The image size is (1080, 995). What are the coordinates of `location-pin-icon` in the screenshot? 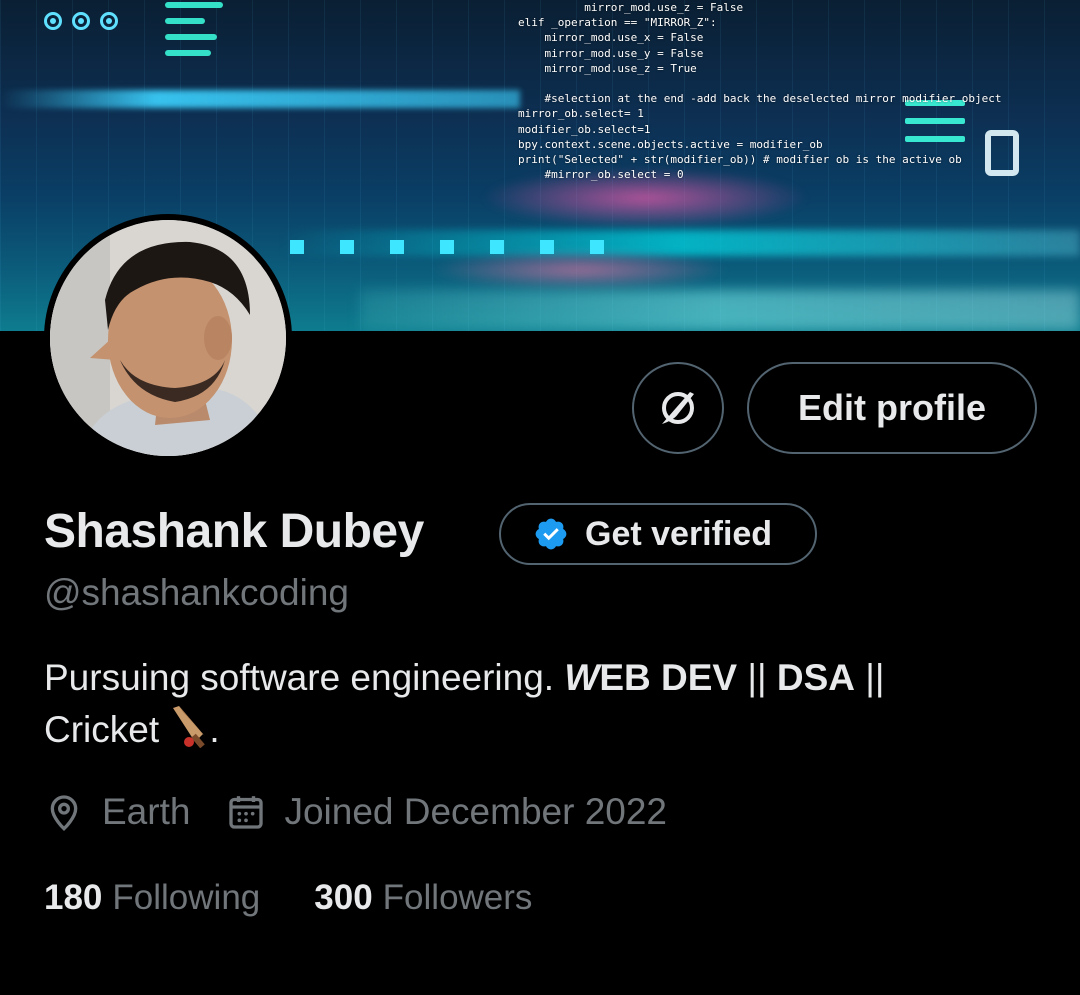 It's located at (64, 813).